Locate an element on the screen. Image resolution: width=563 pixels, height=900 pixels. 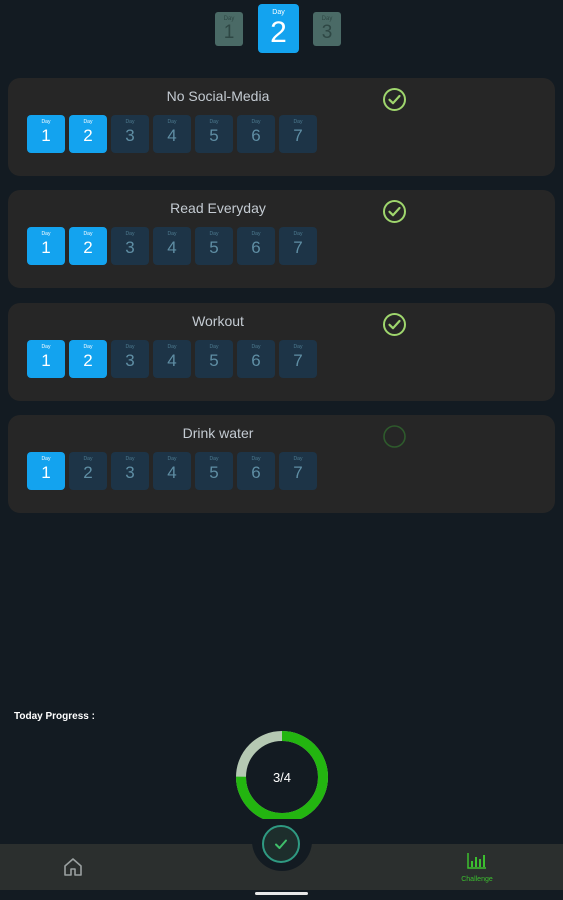
day-selector: Day 1 Day 2 Day 3 is located at coordinates (281, 30).